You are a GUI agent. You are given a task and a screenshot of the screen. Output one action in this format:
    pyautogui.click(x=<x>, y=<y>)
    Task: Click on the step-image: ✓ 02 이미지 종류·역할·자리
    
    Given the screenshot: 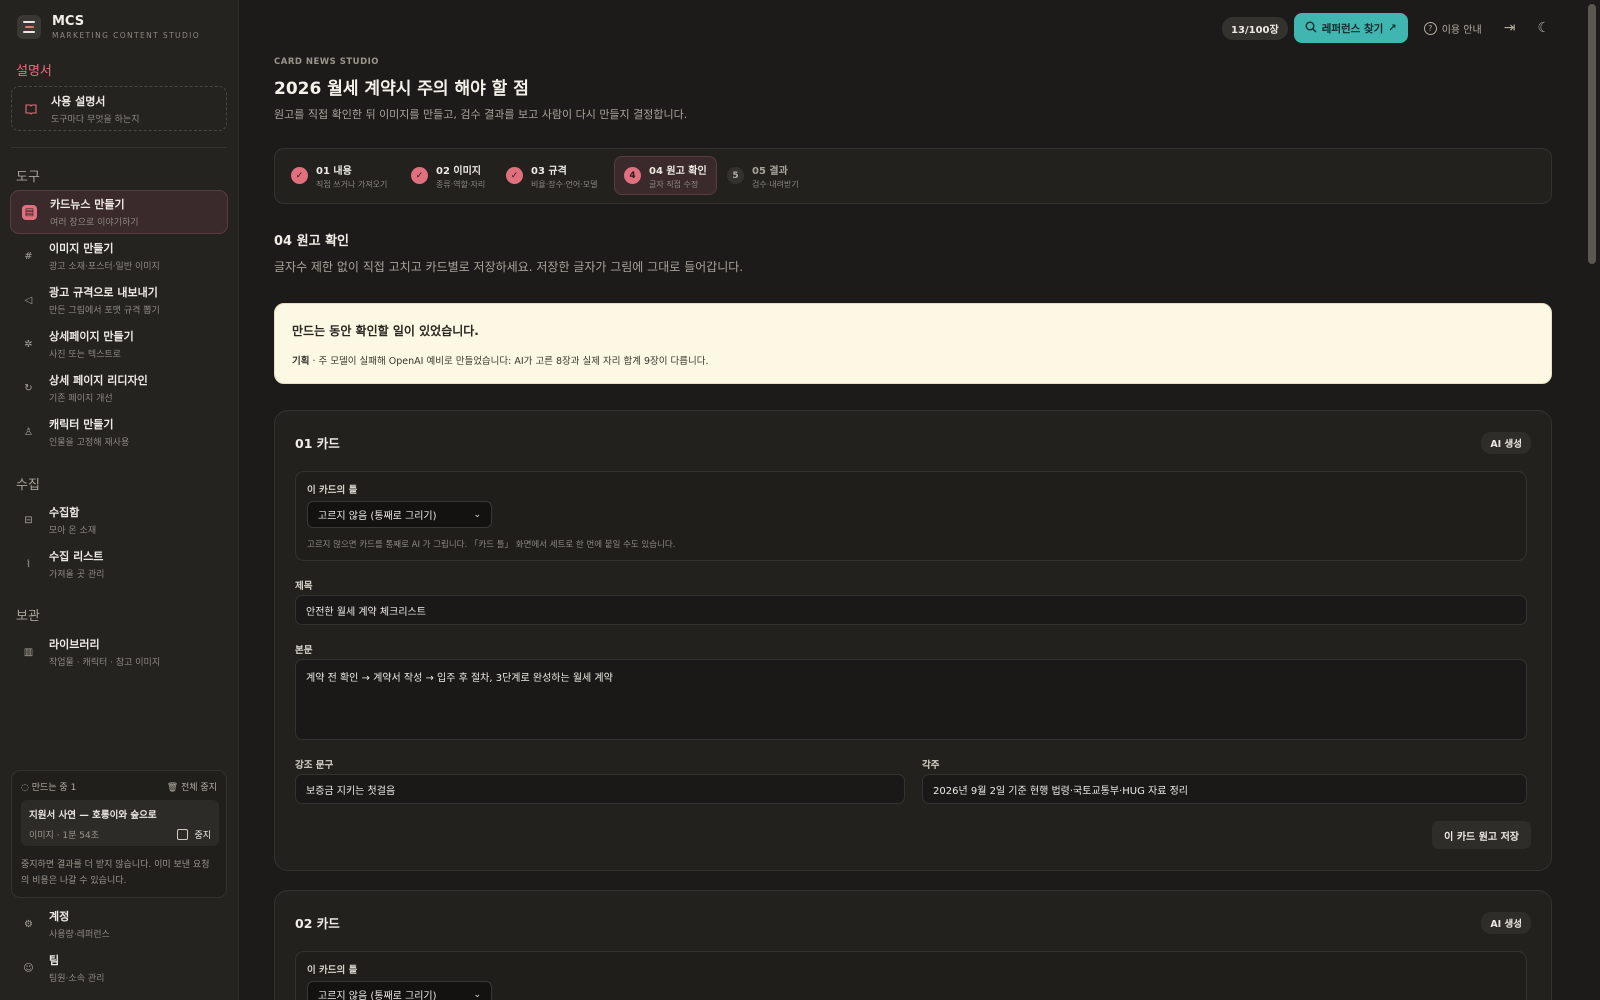 What is the action you would take?
    pyautogui.click(x=444, y=175)
    